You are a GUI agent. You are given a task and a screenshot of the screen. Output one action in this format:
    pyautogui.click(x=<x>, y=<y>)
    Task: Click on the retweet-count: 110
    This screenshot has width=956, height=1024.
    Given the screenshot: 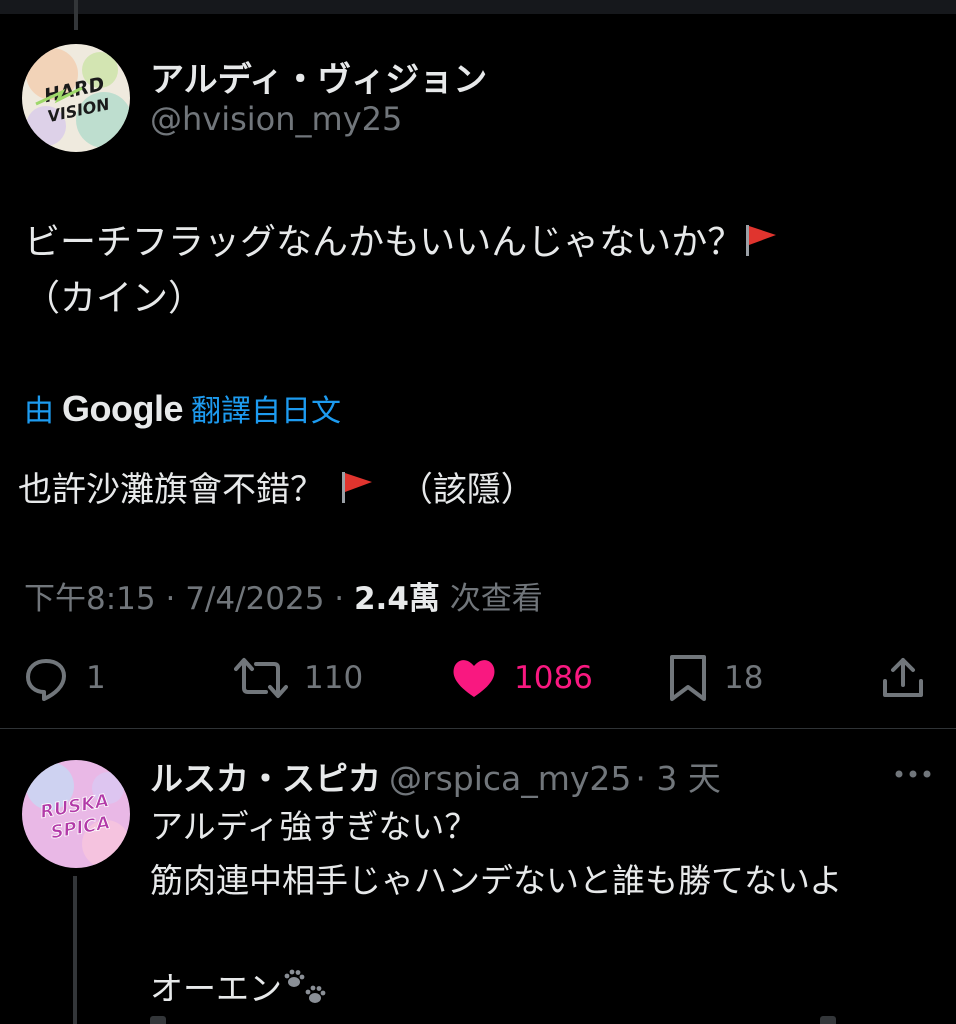 What is the action you would take?
    pyautogui.click(x=334, y=678)
    